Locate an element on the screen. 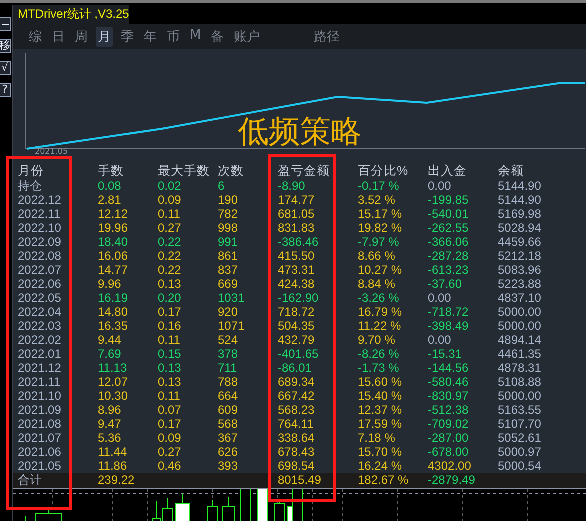 The image size is (586, 521). table-cell-text: 7.18 % is located at coordinates (377, 438).